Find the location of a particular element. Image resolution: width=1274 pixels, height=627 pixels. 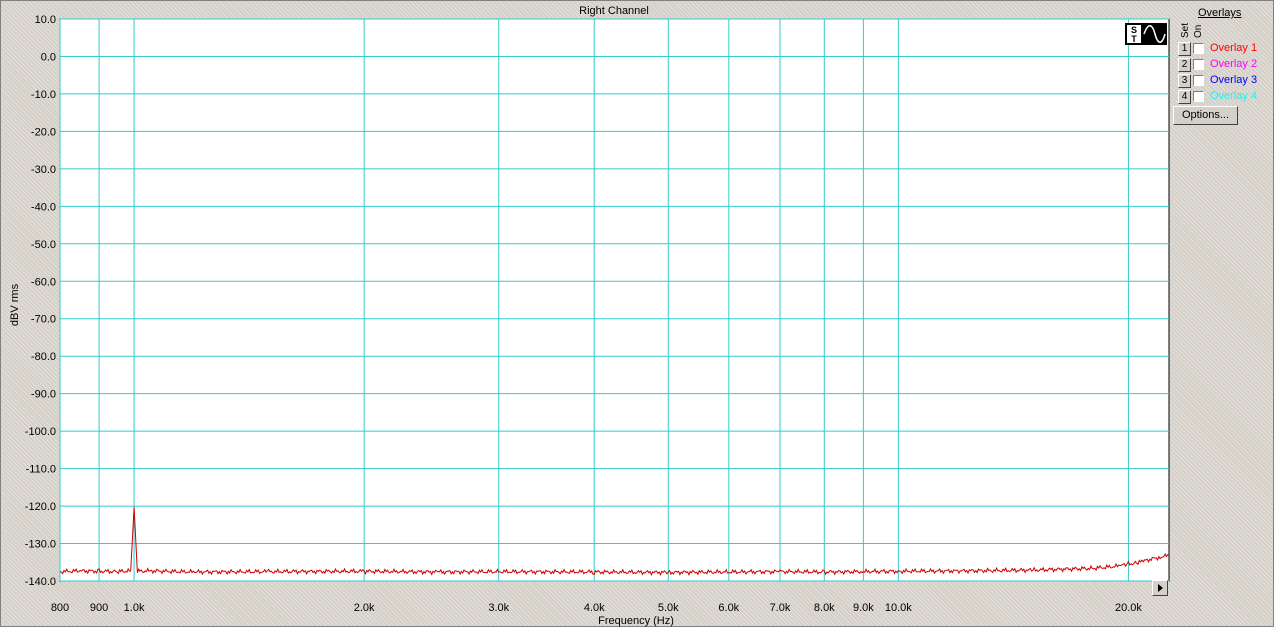

y-tick-label: 10.0 is located at coordinates (45, 20).